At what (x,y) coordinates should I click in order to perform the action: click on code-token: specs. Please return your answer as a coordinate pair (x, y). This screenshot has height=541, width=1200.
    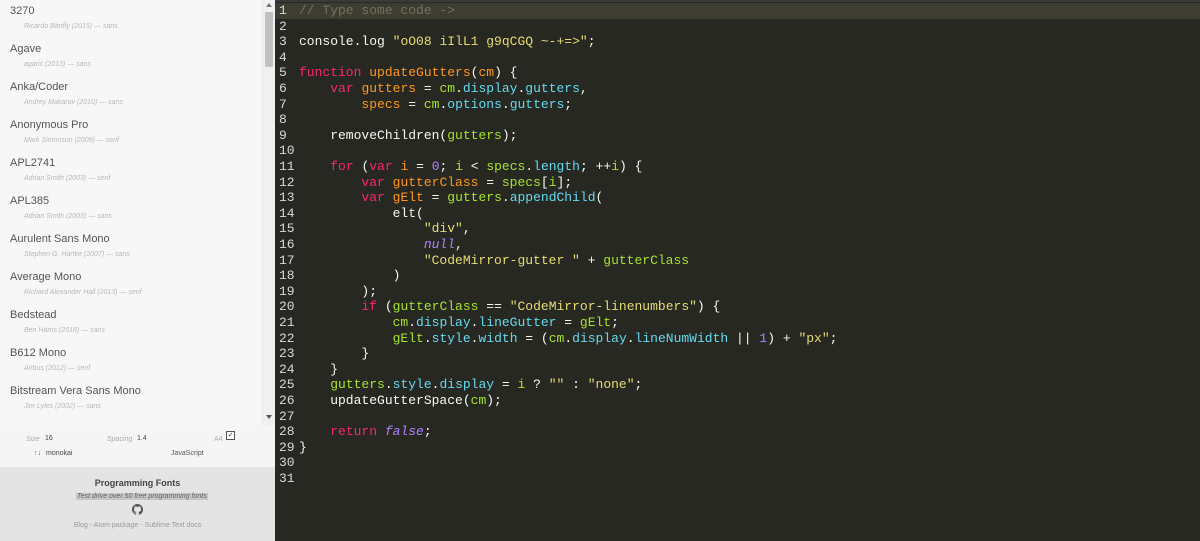
    Looking at the image, I should click on (521, 182).